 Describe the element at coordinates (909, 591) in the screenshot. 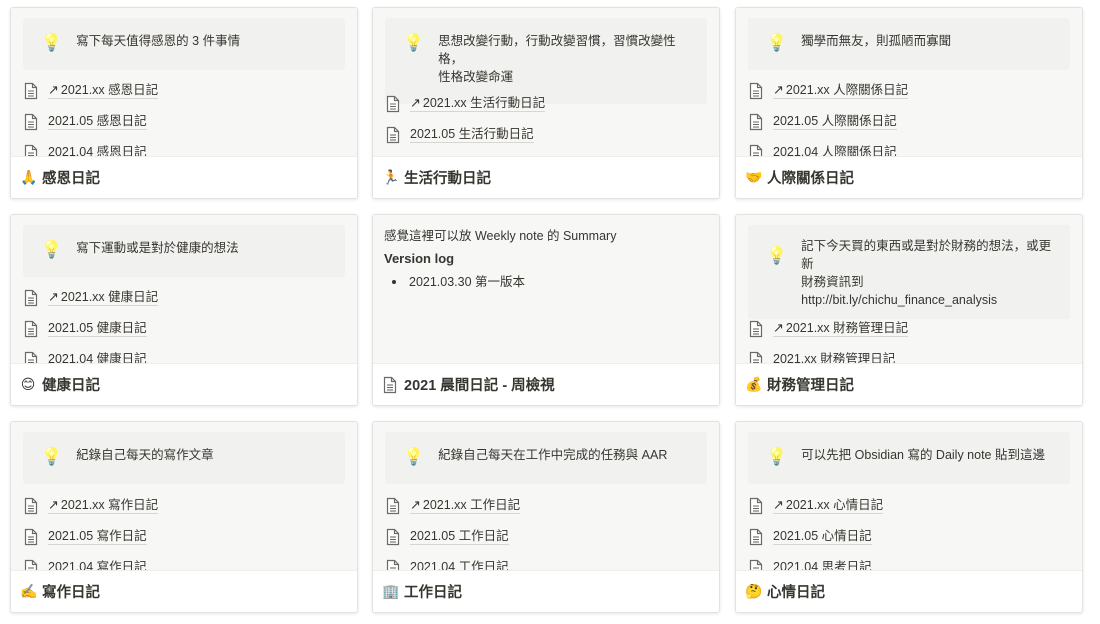

I see `card-title-bar: 🤔 心情日記` at that location.